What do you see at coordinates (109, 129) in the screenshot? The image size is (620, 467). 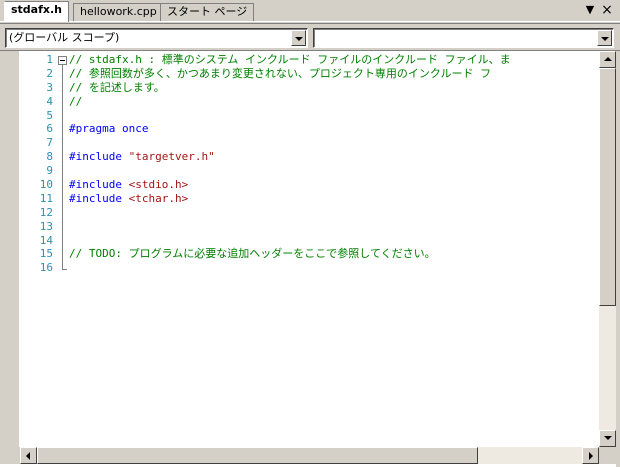 I see `code-token: #pragma once` at bounding box center [109, 129].